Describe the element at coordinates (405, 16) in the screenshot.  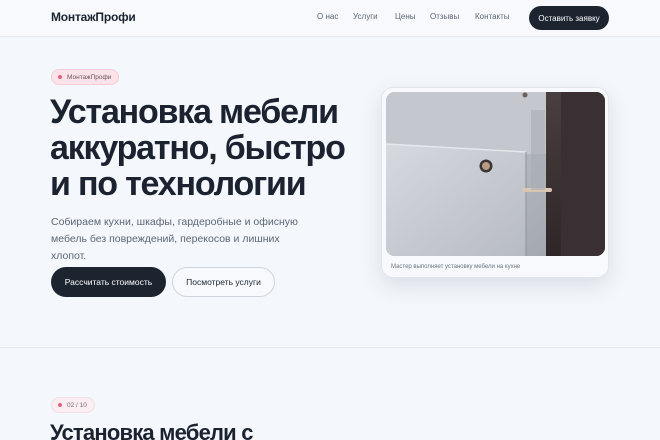
I see `nav-link-prices: Цены` at that location.